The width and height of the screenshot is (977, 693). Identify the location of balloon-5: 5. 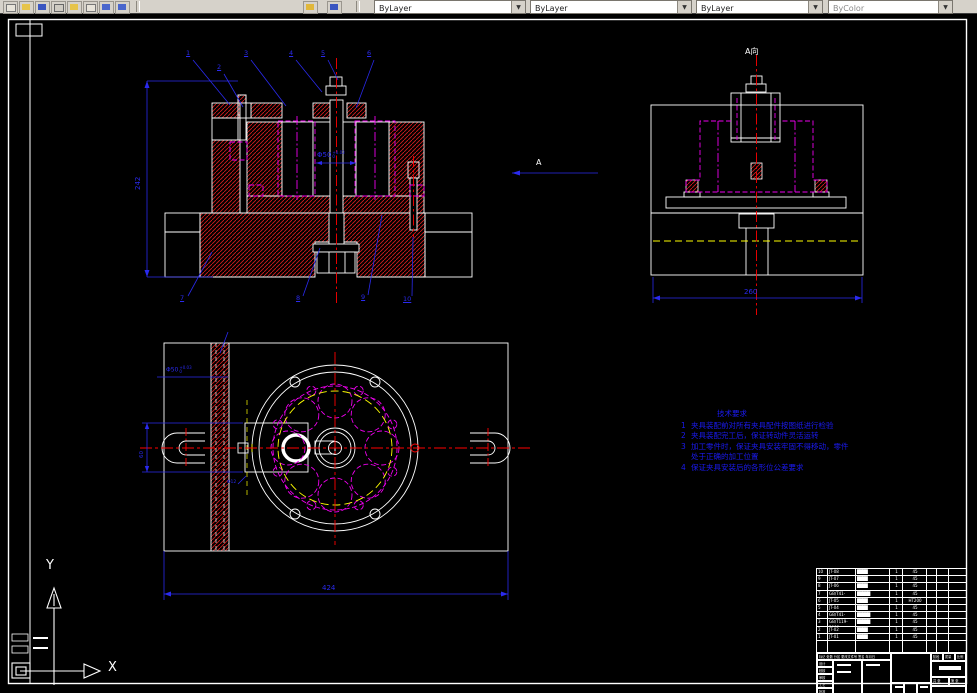
(323, 53).